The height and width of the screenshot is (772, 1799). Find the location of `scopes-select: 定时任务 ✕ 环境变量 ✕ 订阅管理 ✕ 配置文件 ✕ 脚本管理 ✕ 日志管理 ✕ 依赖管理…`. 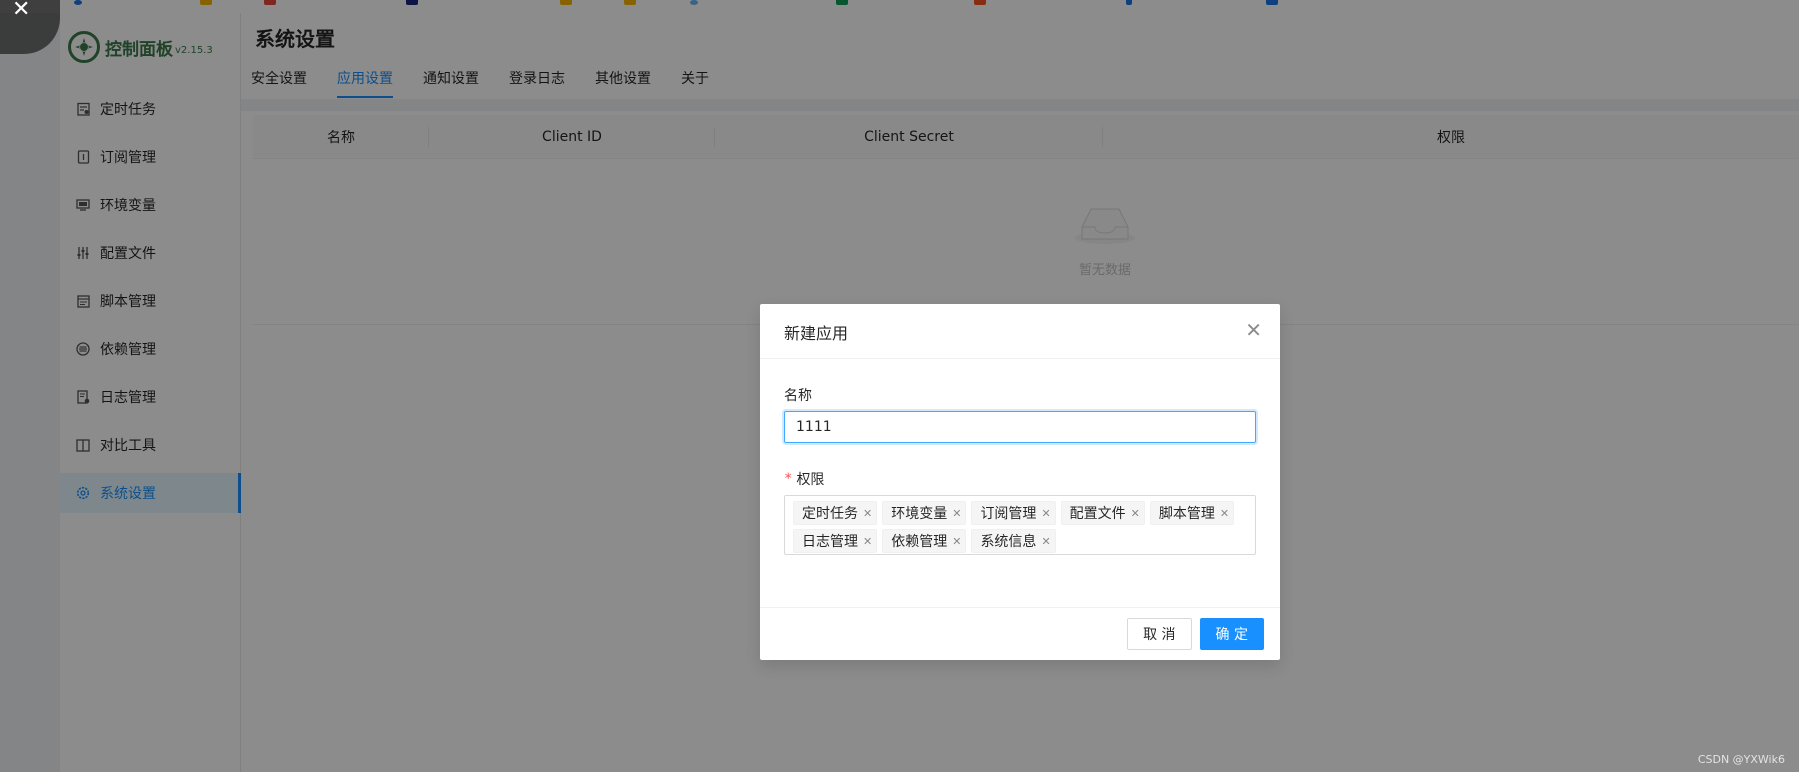

scopes-select: 定时任务 ✕ 环境变量 ✕ 订阅管理 ✕ 配置文件 ✕ 脚本管理 ✕ 日志管理 ✕ 依赖管理… is located at coordinates (1020, 525).